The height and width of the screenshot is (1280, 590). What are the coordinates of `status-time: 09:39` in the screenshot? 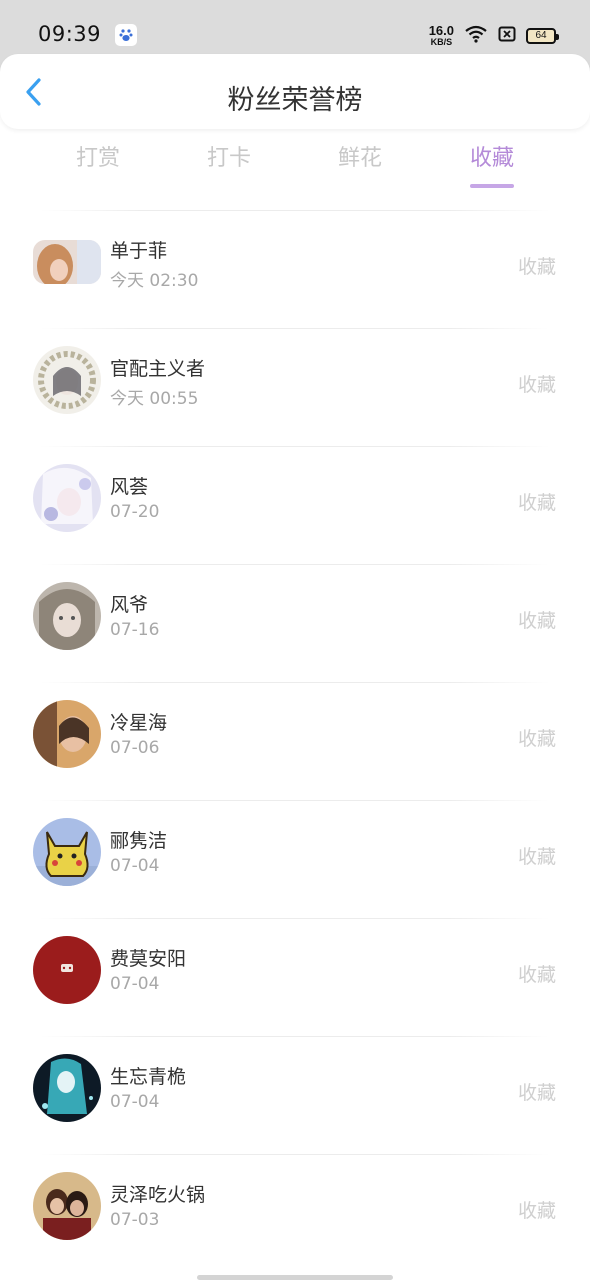 It's located at (70, 34).